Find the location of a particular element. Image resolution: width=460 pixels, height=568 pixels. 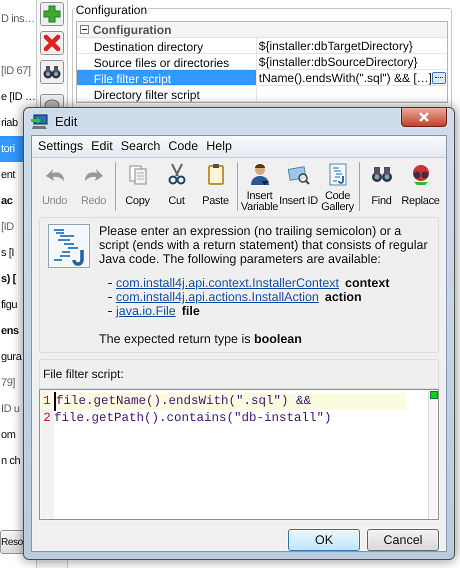

section-header: Configuration is located at coordinates (132, 30).